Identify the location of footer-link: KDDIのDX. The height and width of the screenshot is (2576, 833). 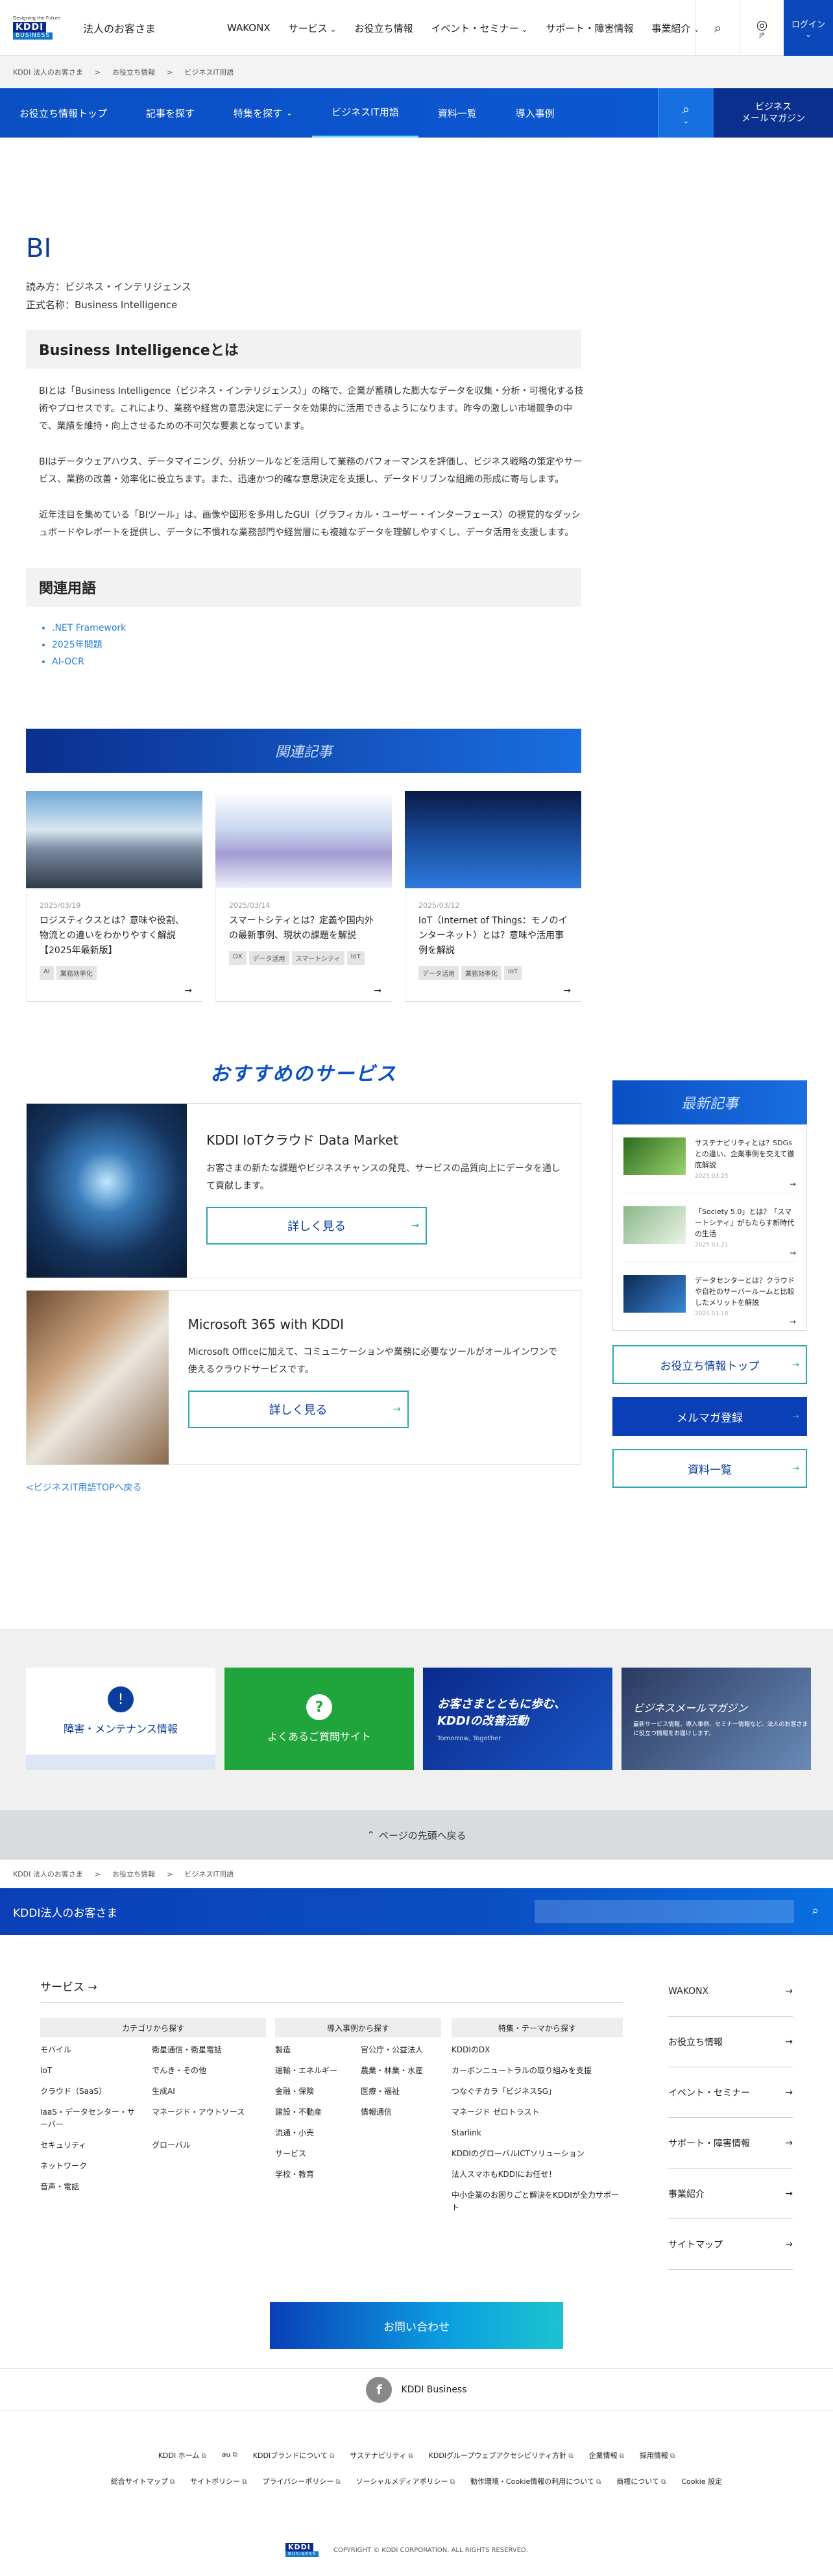
(537, 2050).